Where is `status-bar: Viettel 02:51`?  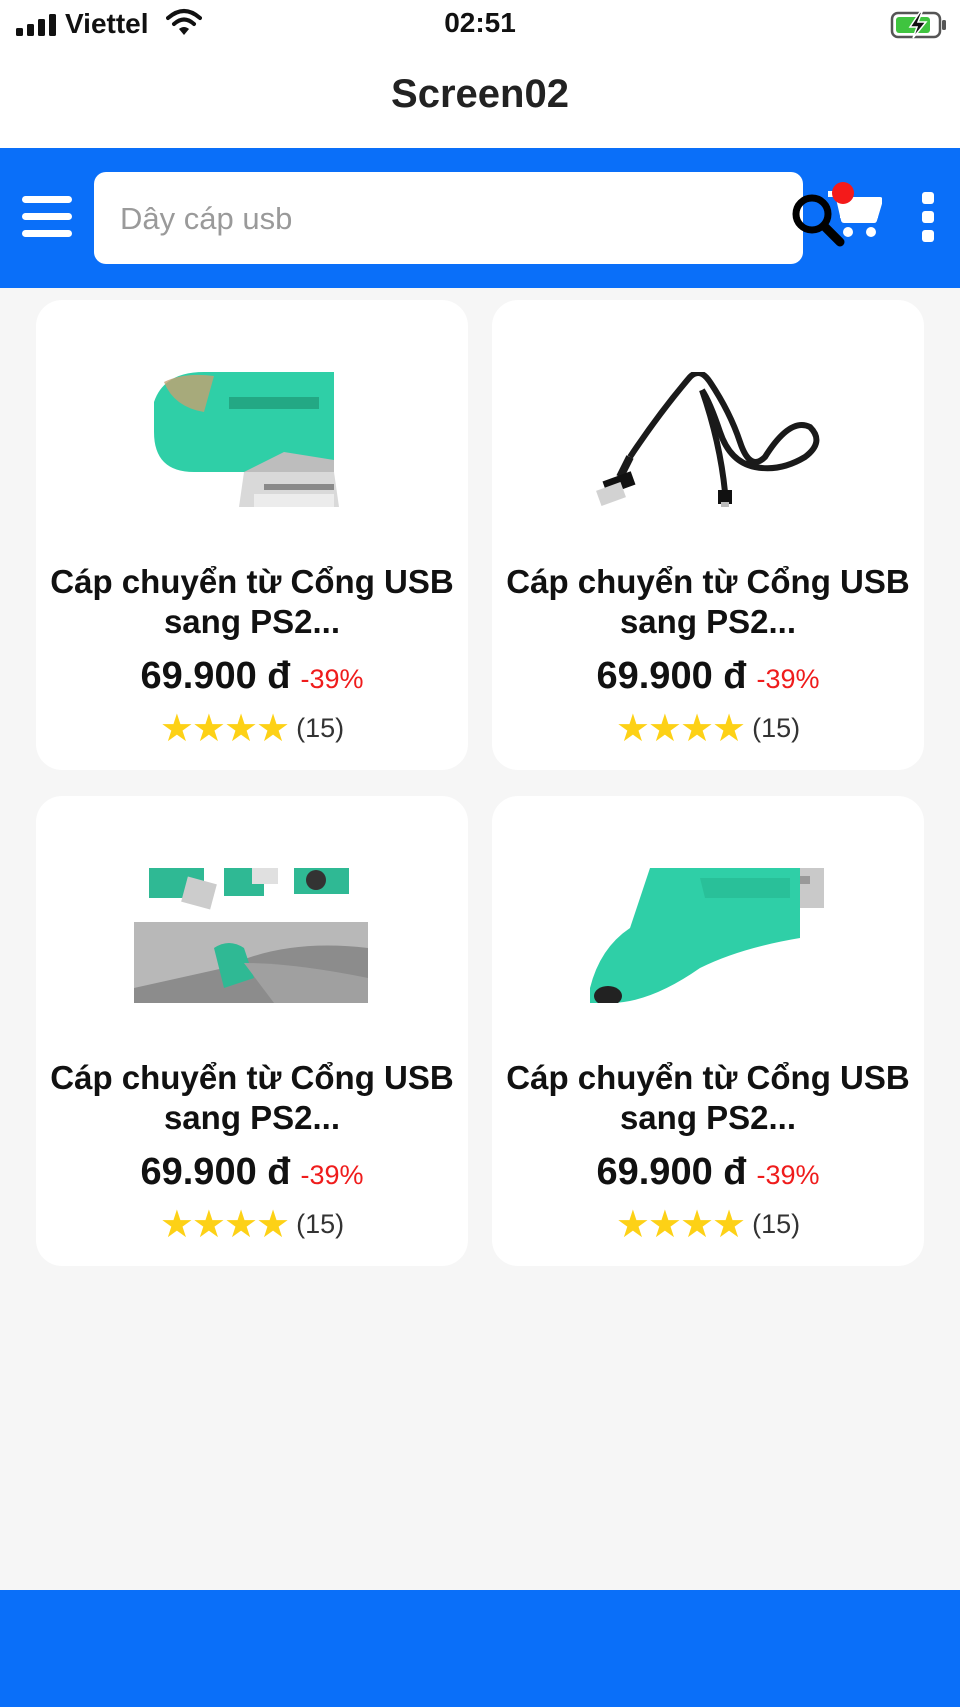
status-bar: Viettel 02:51 is located at coordinates (480, 25).